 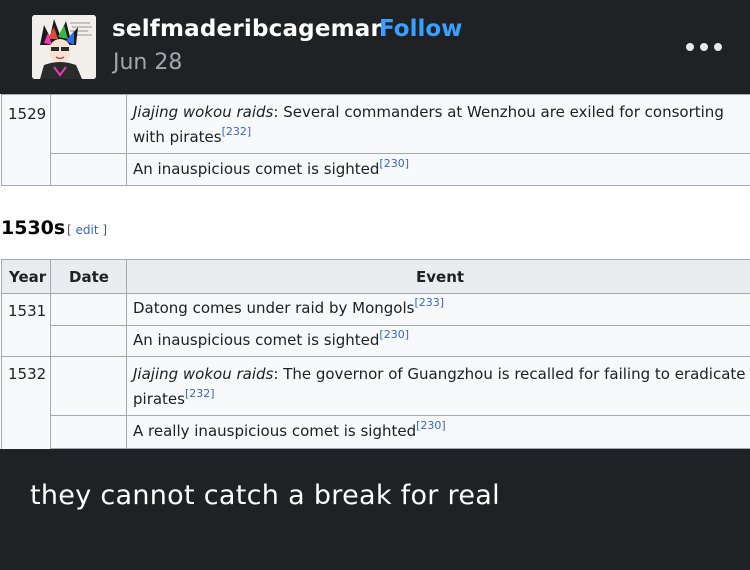 I want to click on event-text: Datong comes under raid by Mongols[233], so click(x=288, y=308).